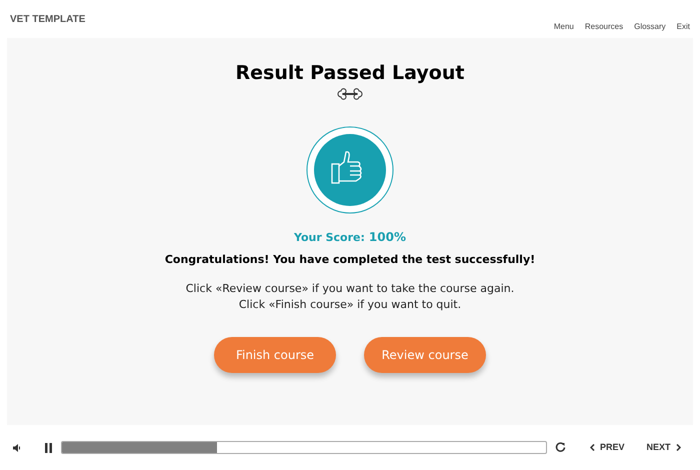 The image size is (700, 470). Describe the element at coordinates (592, 447) in the screenshot. I see `chevron-left-icon` at that location.